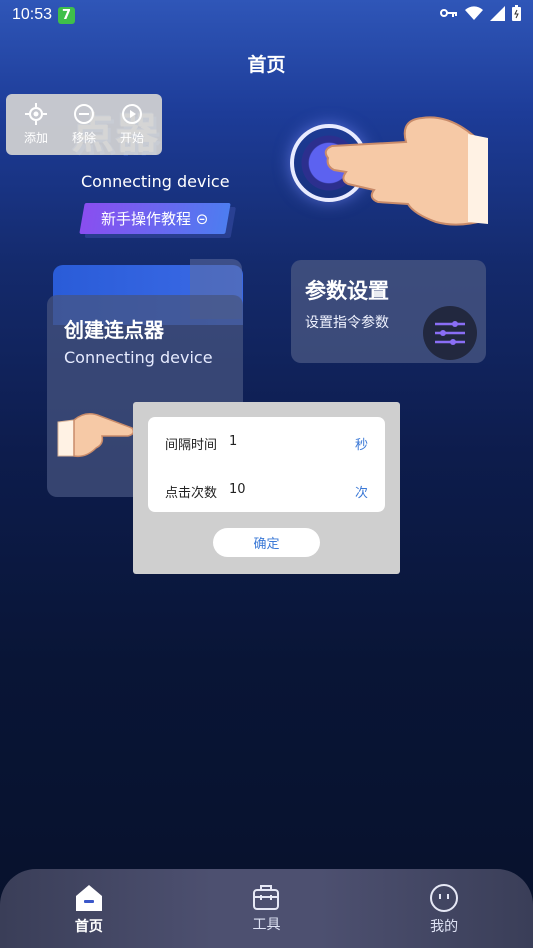 The image size is (533, 948). Describe the element at coordinates (138, 357) in the screenshot. I see `create-card-subtitle: Connecting device` at that location.